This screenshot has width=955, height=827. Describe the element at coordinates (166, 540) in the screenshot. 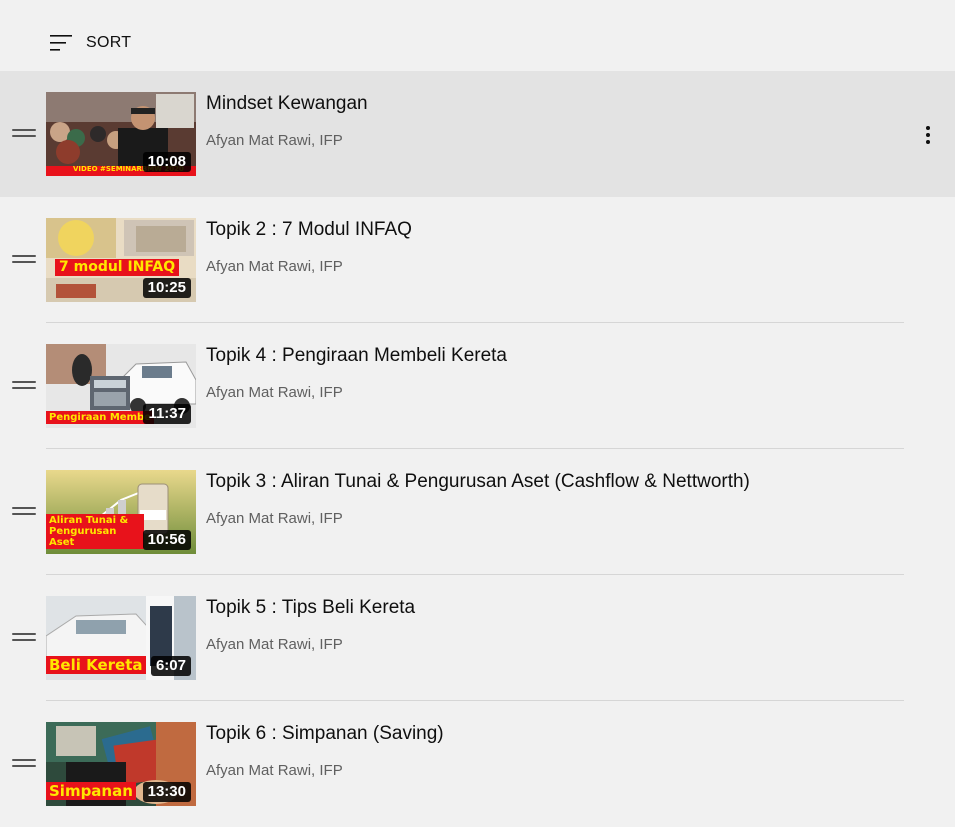

I see `duration-badge: 10:56` at that location.